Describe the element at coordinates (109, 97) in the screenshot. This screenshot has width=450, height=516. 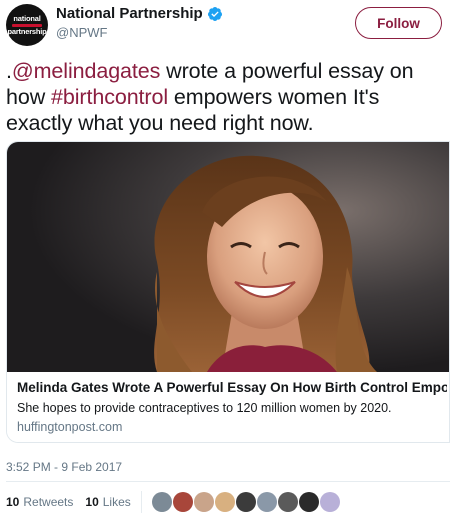
I see `hashtag-link: #birthcontrol` at that location.